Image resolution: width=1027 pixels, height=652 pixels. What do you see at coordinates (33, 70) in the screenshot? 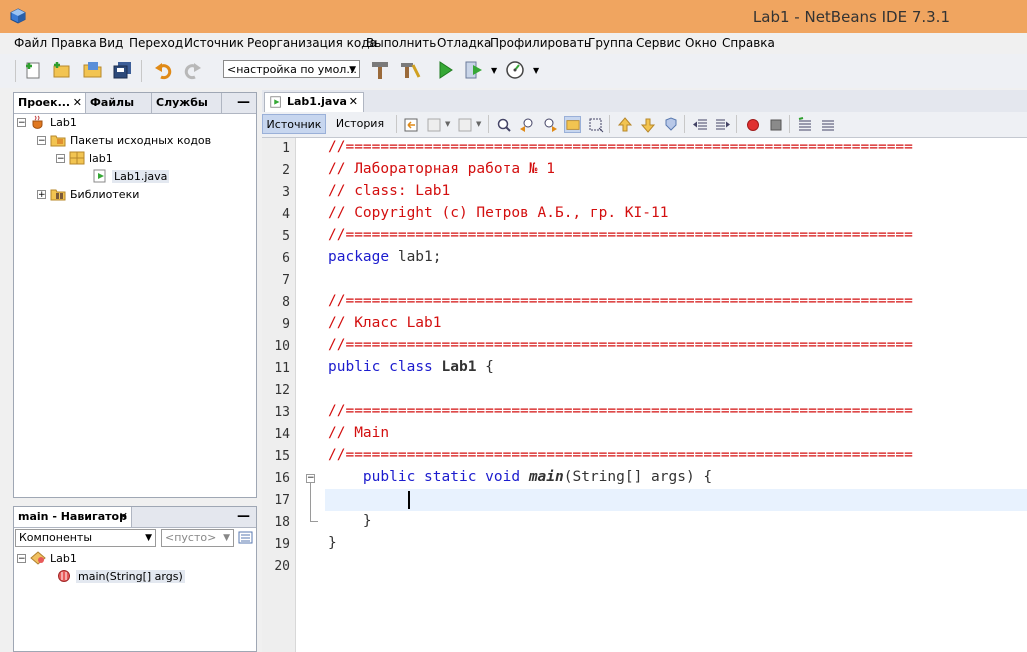
I see `new-file-button` at bounding box center [33, 70].